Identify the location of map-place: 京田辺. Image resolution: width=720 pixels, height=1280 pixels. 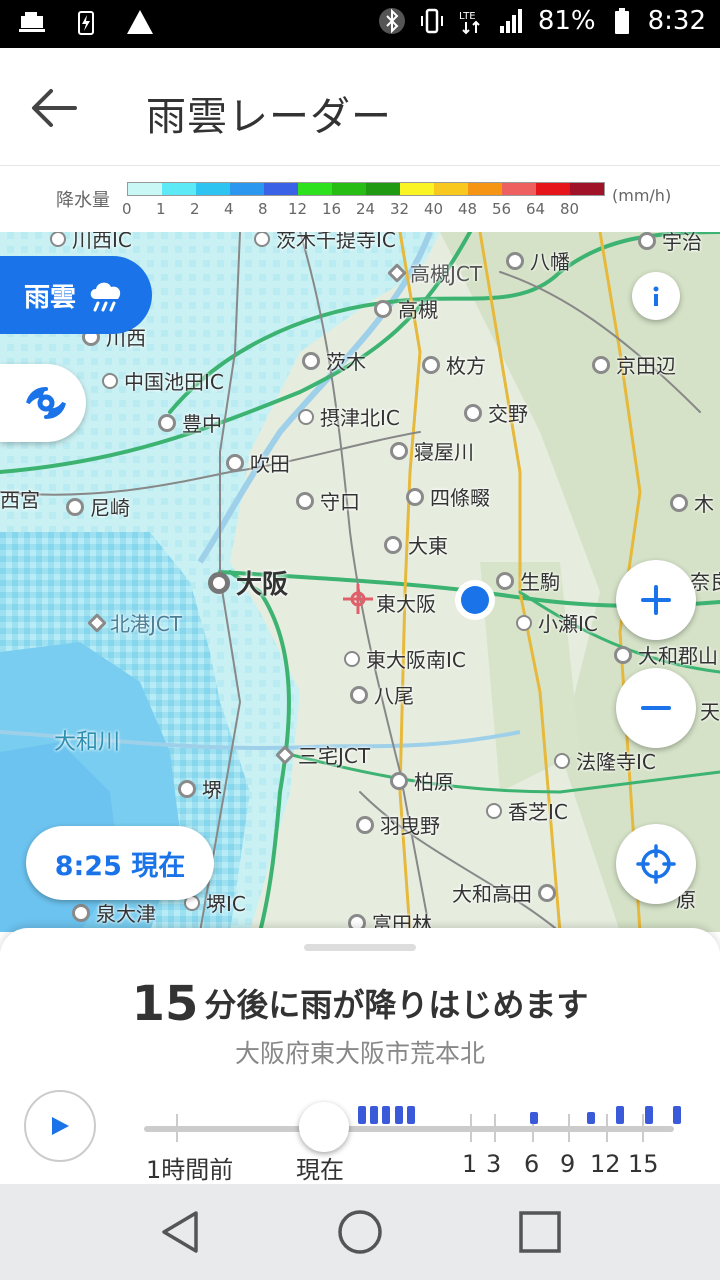
(634, 364).